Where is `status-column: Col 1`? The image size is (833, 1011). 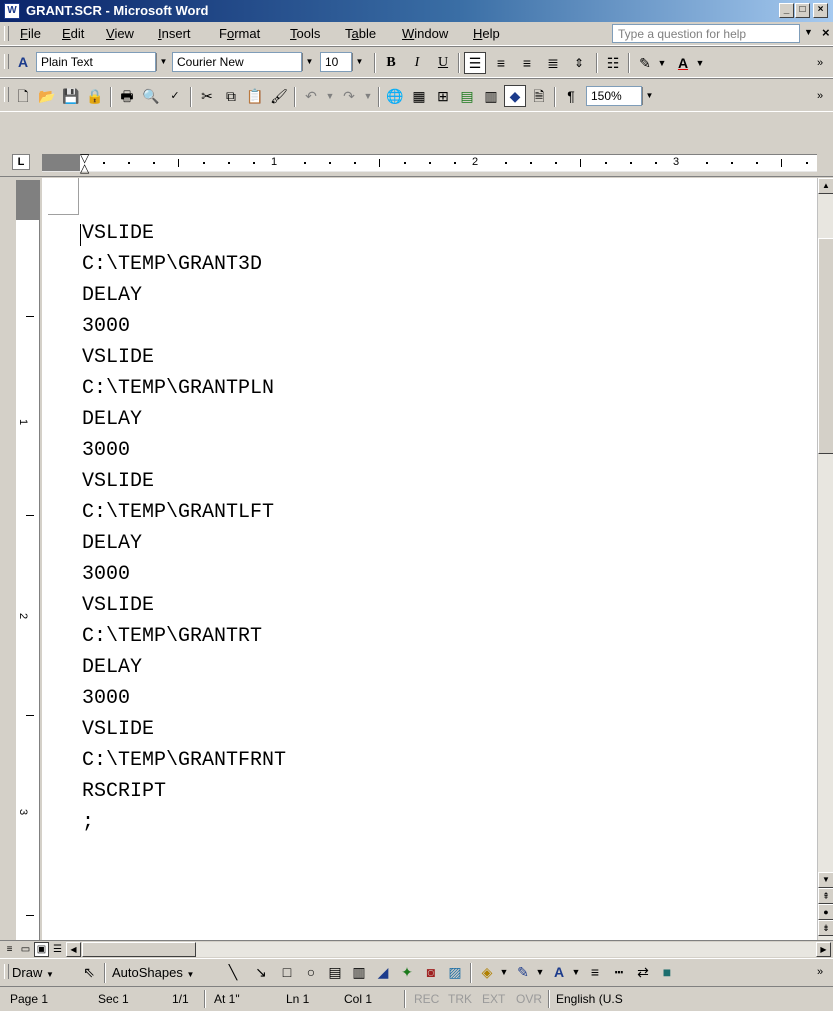
status-column: Col 1 is located at coordinates (358, 999).